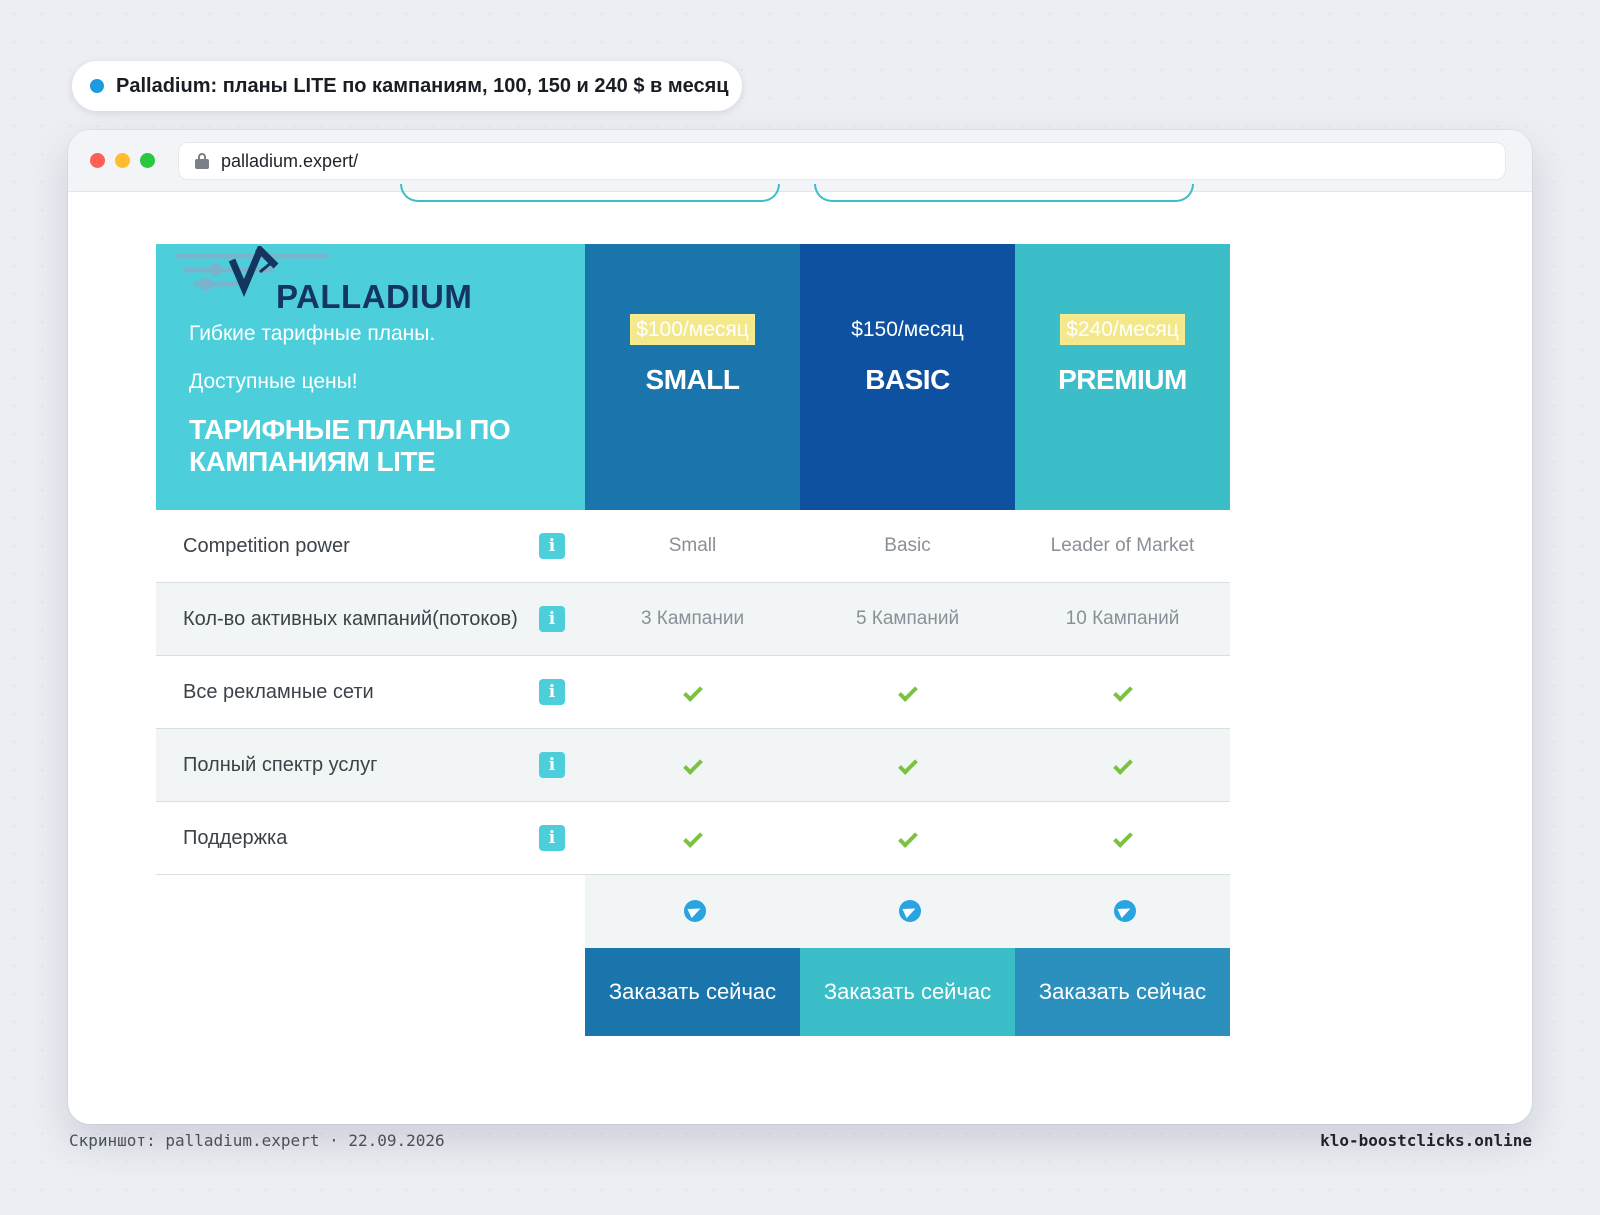 This screenshot has width=1600, height=1215. Describe the element at coordinates (374, 296) in the screenshot. I see `logo-wordmark: PALLADIUM` at that location.